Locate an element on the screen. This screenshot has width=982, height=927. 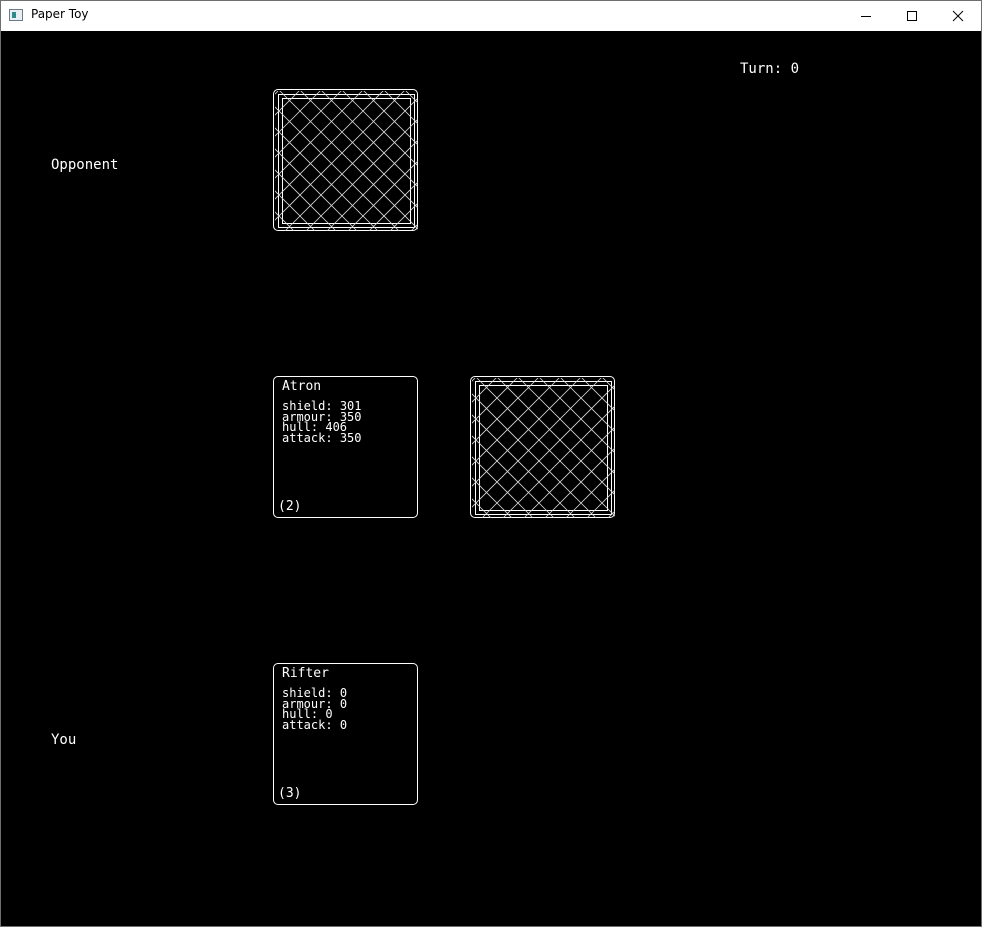
card-stats: shield: 0 armour: 0 hull: 0 attack: 0 is located at coordinates (315, 709).